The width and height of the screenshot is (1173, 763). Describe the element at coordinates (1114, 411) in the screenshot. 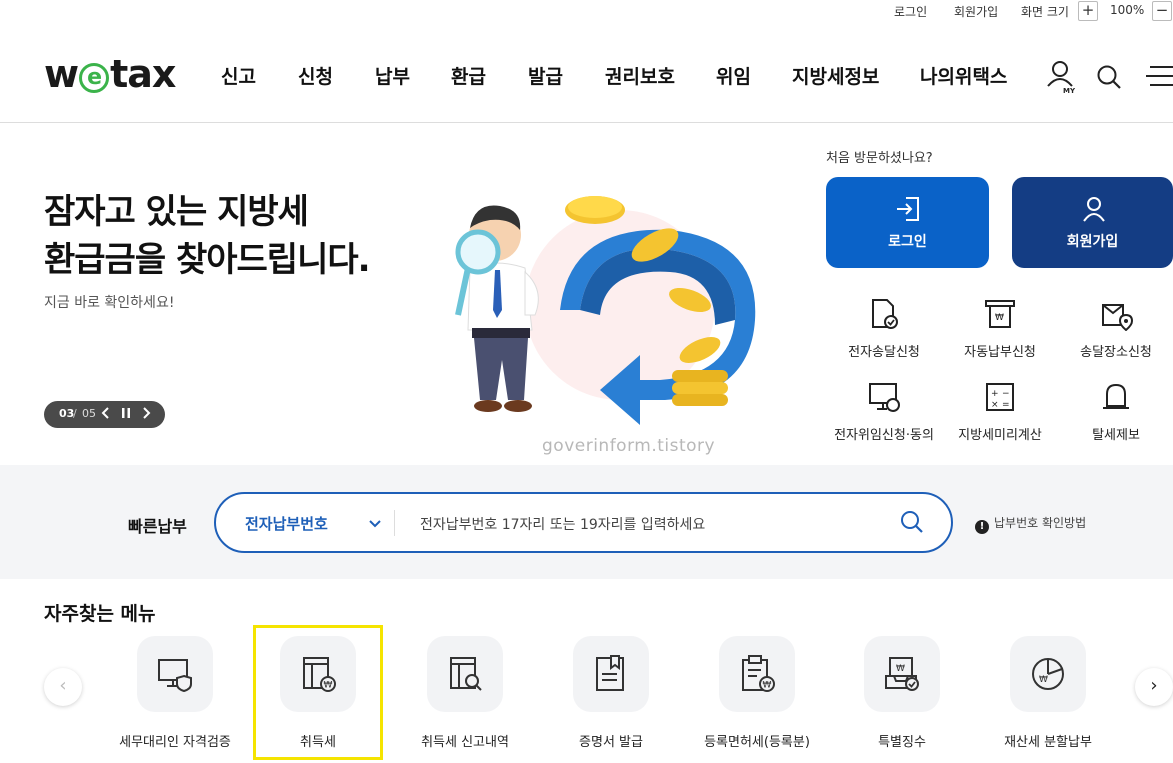

I see `quick-tax-report: 탈세제보` at that location.